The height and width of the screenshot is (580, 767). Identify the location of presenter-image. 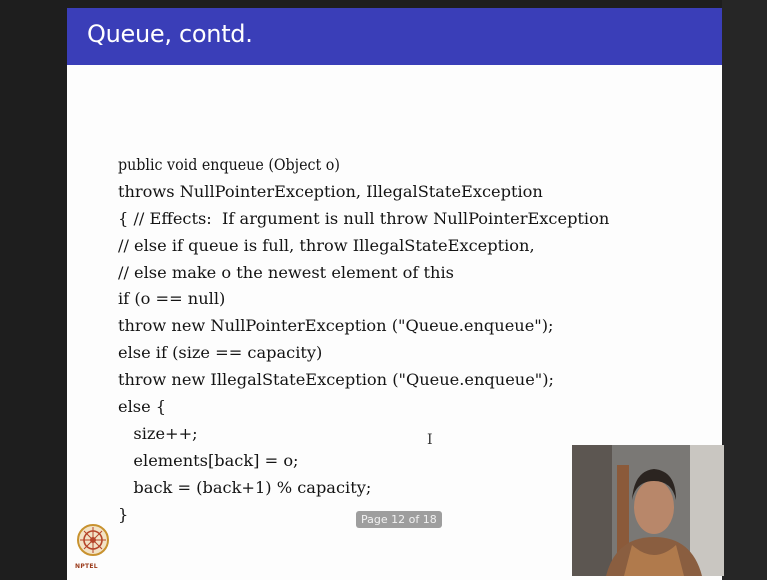
(648, 510).